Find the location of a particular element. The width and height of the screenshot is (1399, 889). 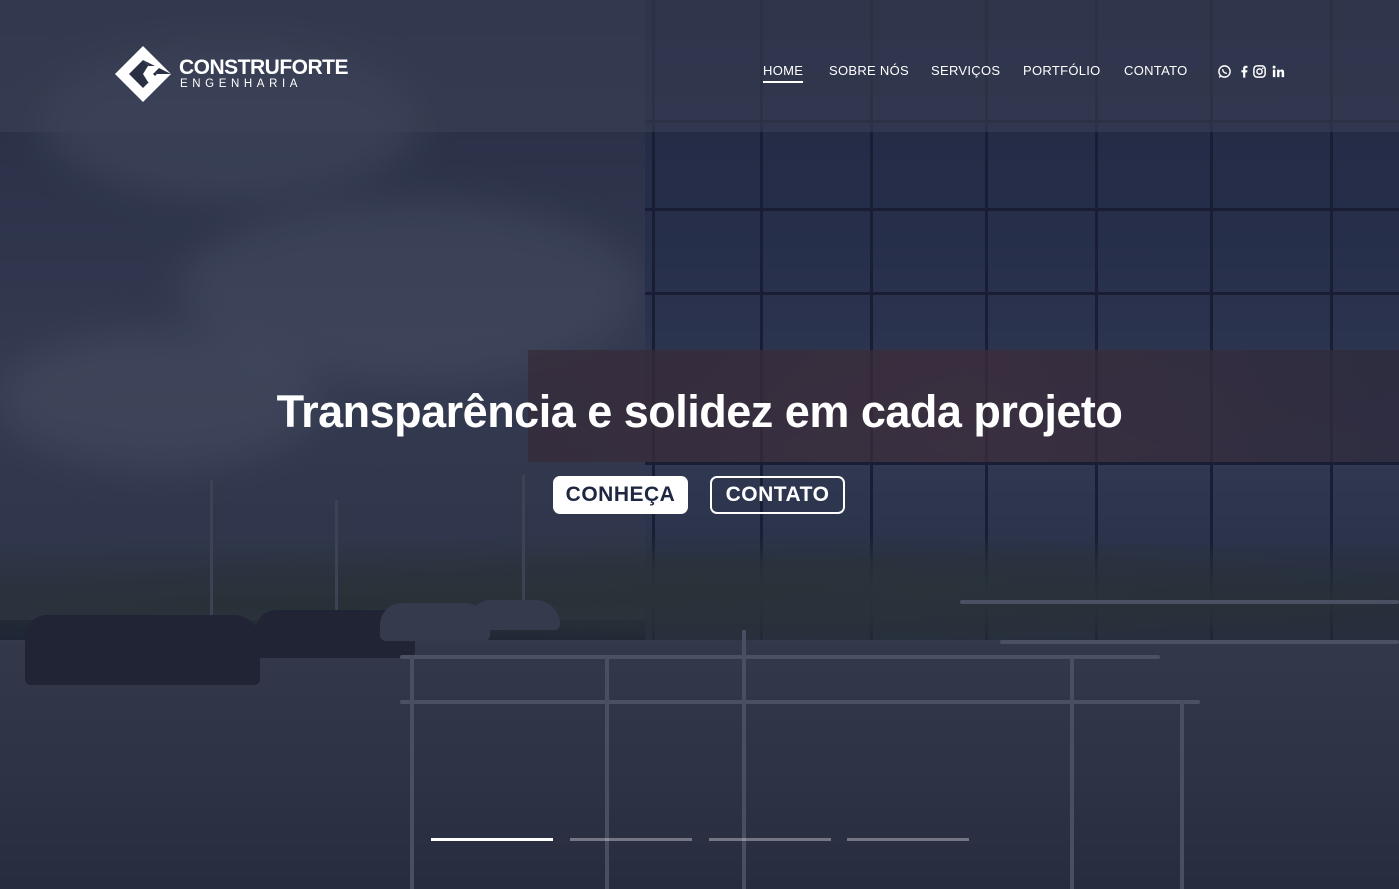

linkedin-icon is located at coordinates (1279, 72).